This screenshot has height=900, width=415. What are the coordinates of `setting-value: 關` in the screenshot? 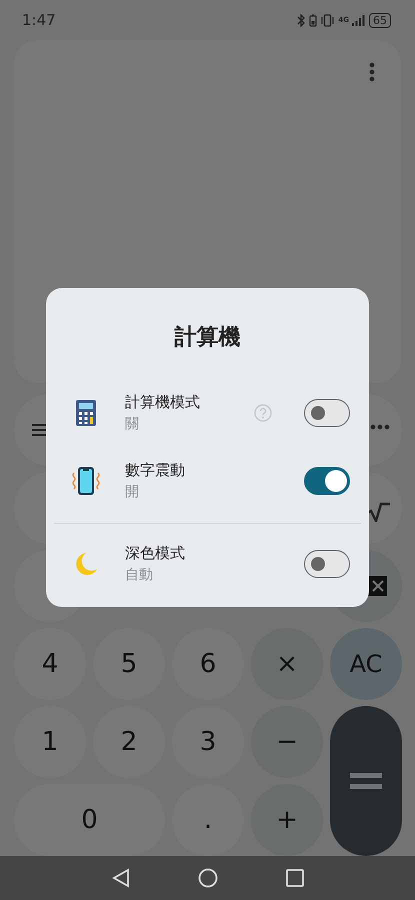 It's located at (132, 424).